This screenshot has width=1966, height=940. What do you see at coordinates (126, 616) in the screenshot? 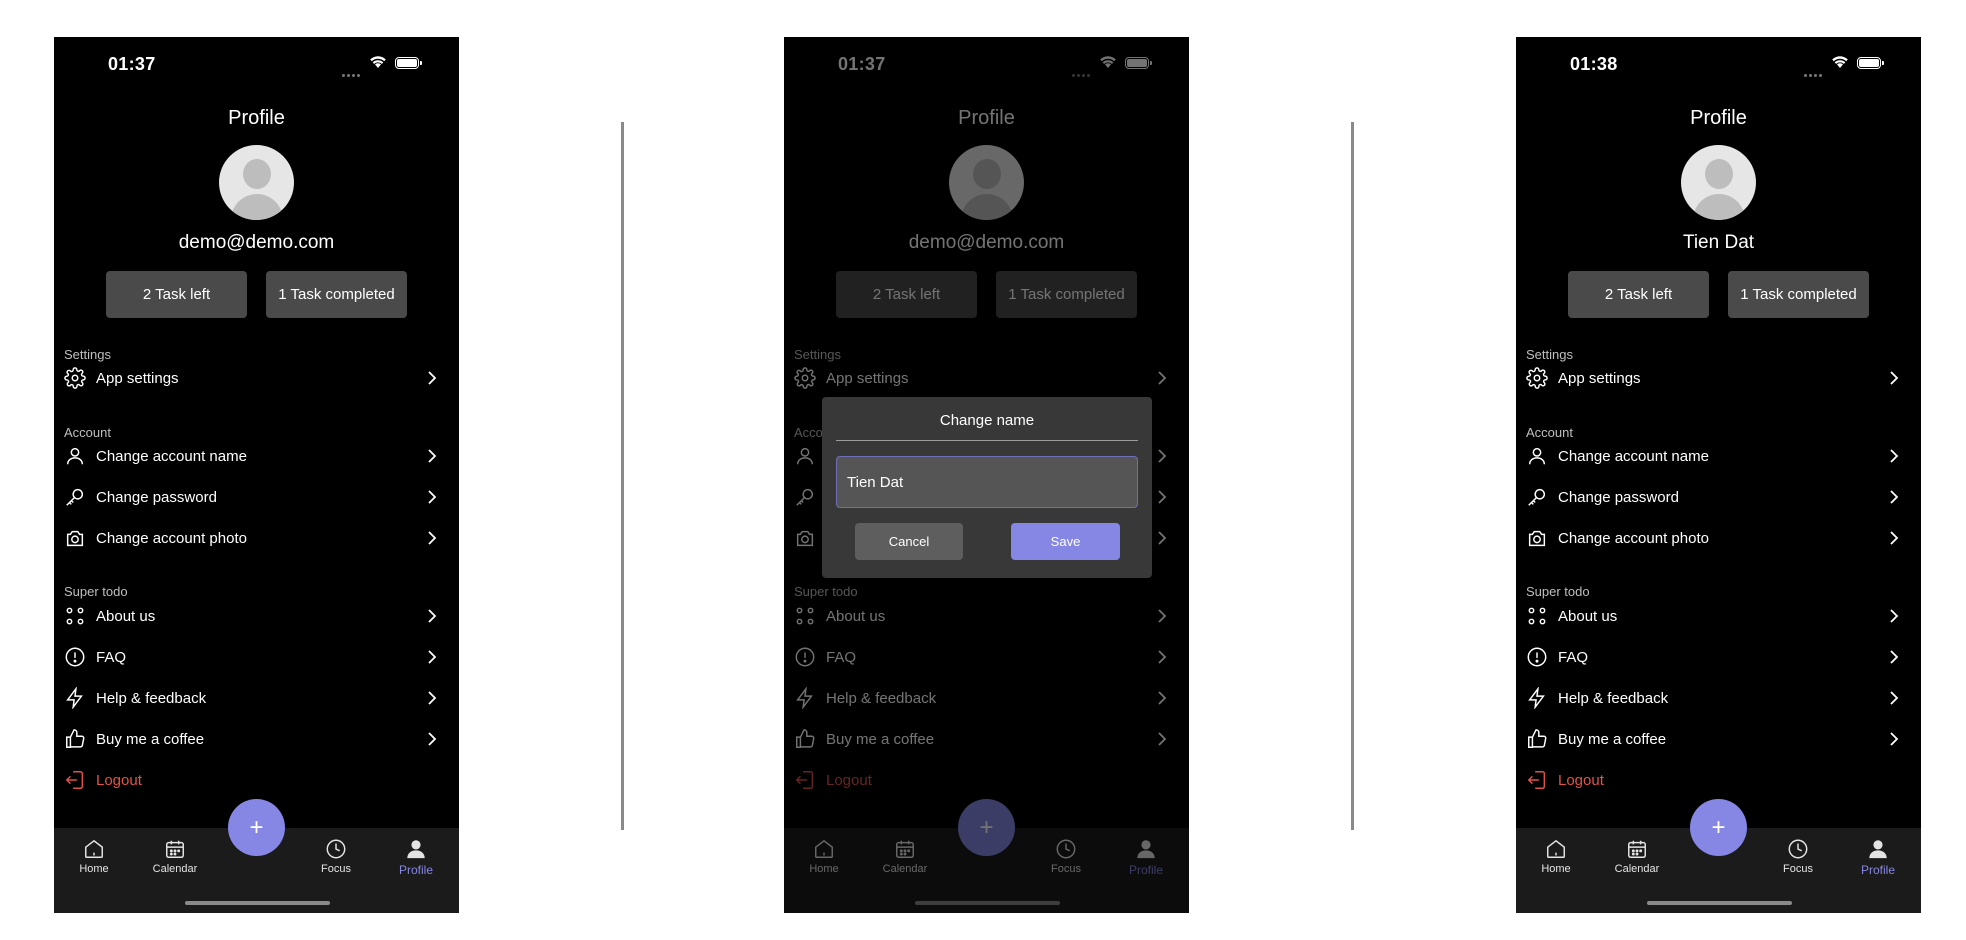
I see `menu-label: About us` at bounding box center [126, 616].